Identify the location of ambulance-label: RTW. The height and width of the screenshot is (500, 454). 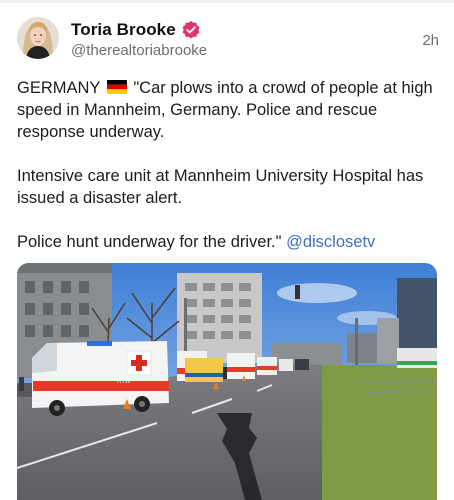
(124, 382).